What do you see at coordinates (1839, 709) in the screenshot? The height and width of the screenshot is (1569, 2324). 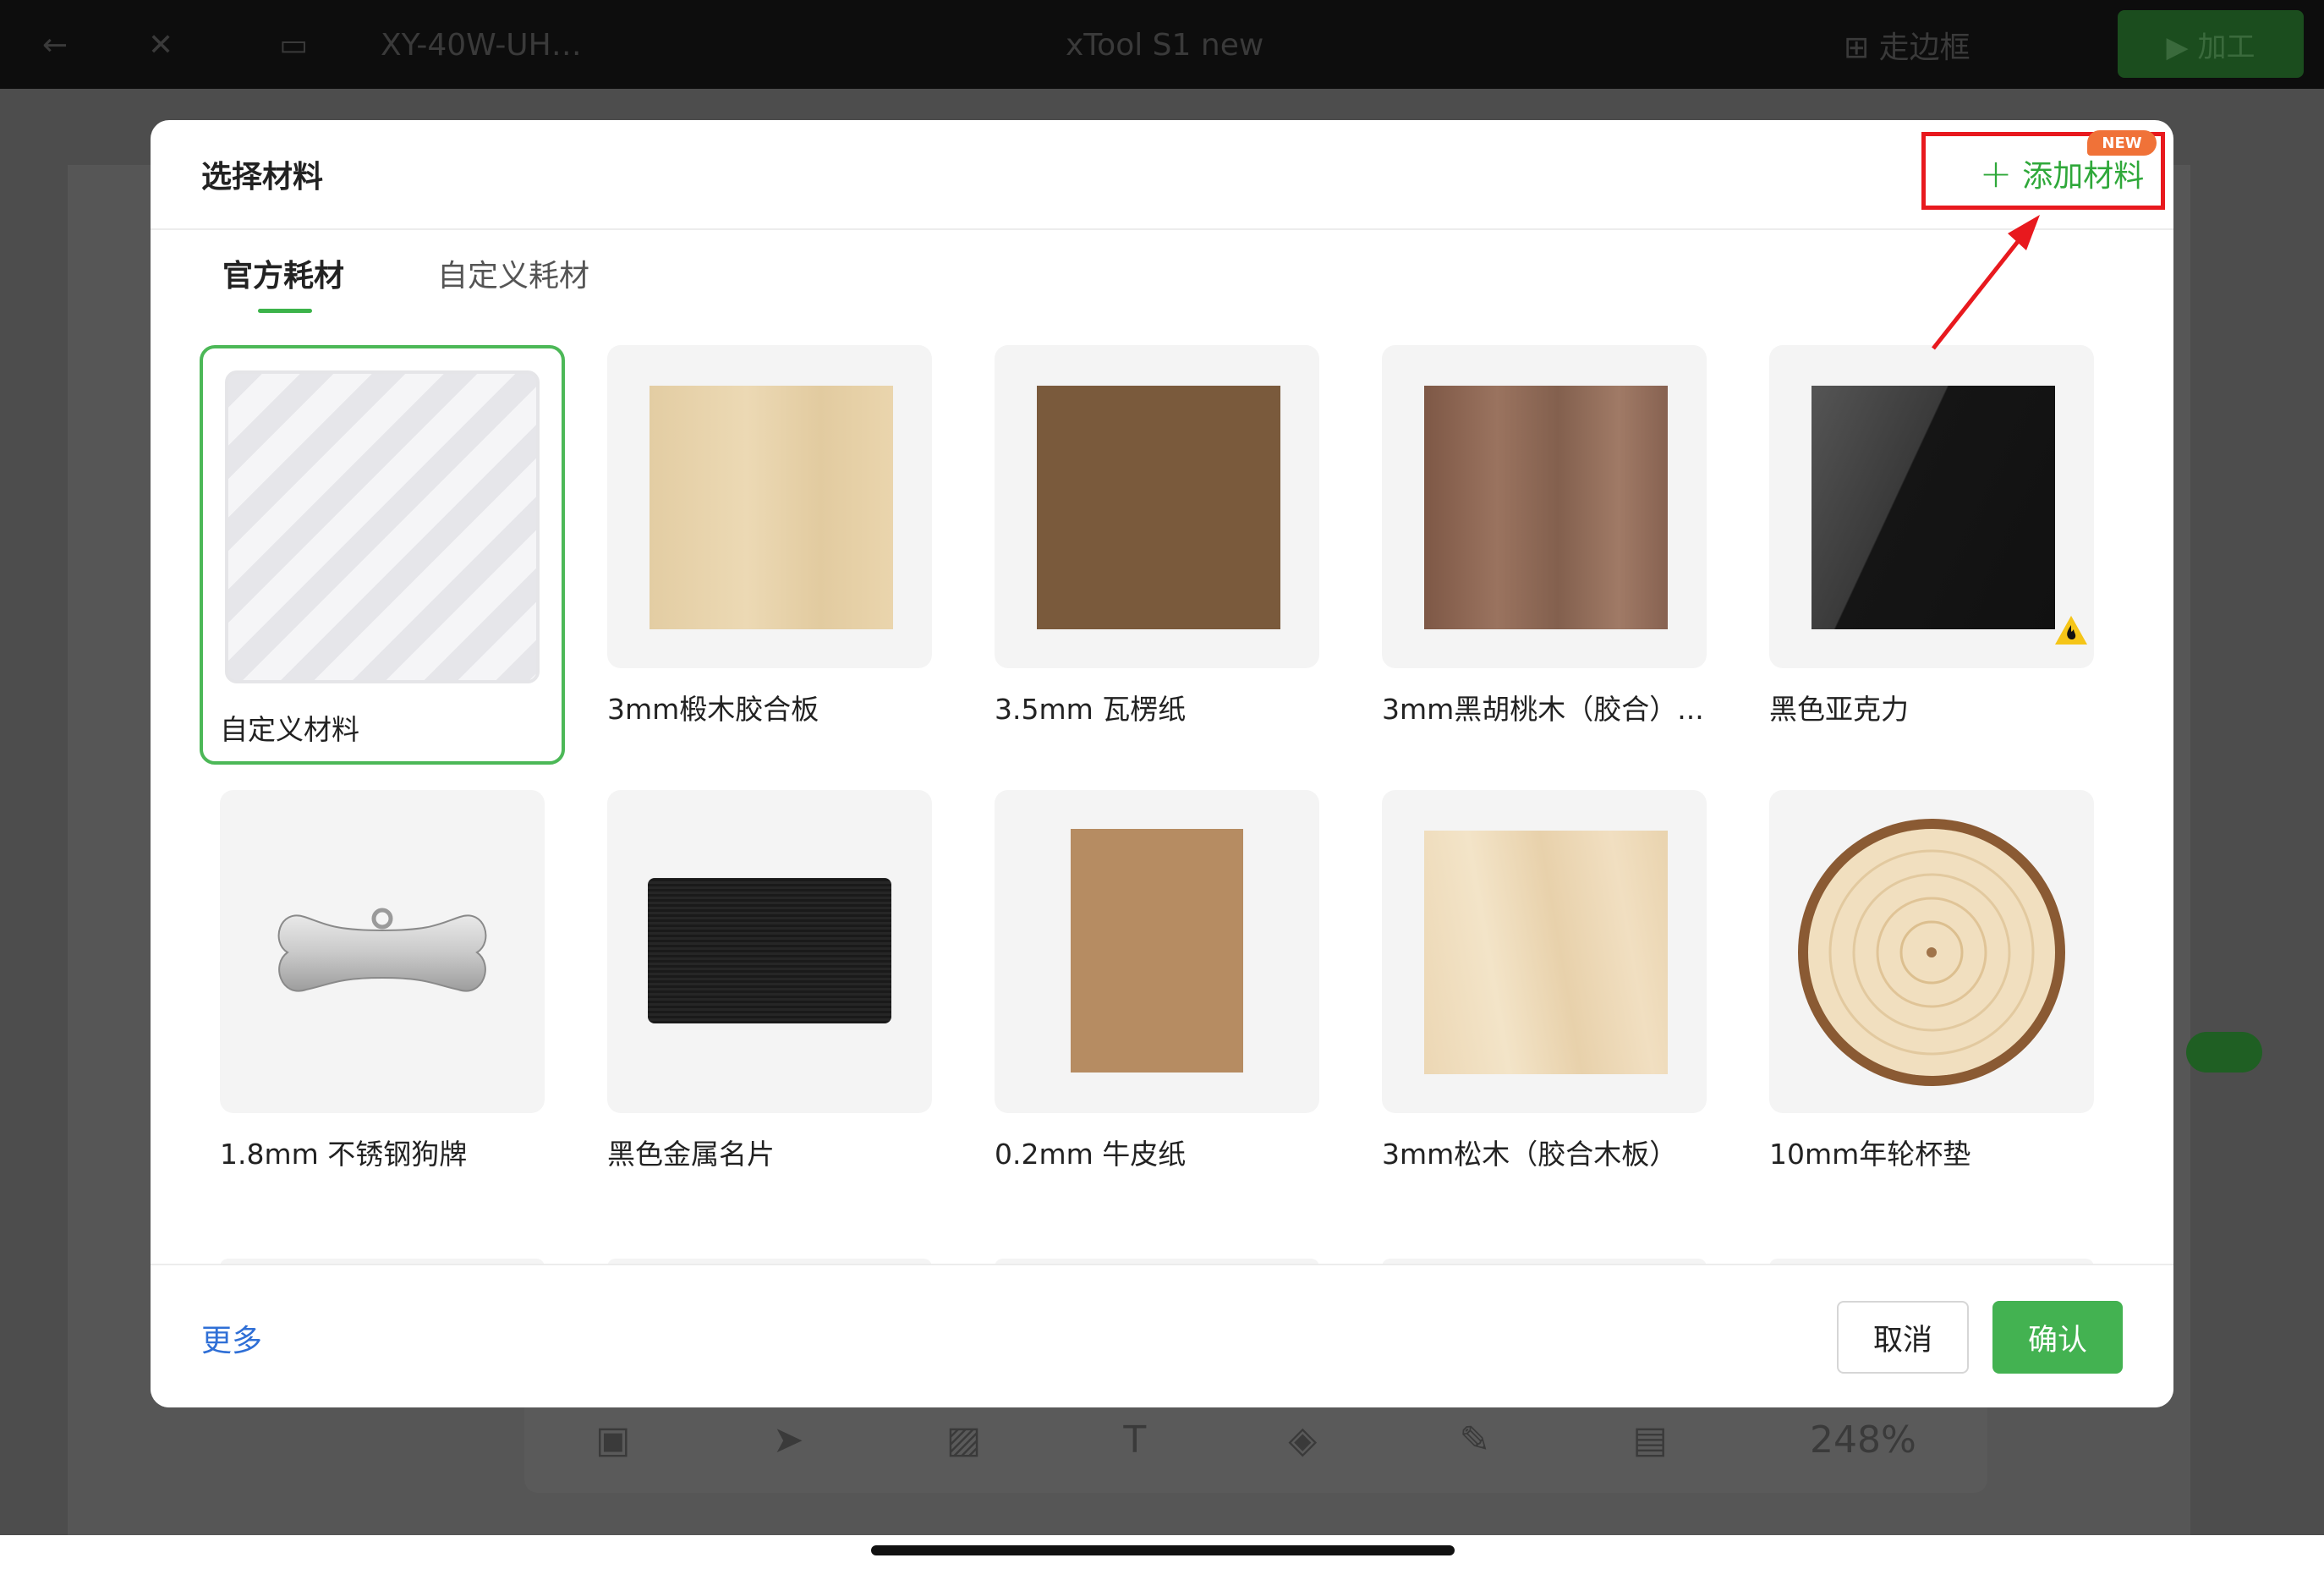 I see `material-label: 黑色亚克力` at bounding box center [1839, 709].